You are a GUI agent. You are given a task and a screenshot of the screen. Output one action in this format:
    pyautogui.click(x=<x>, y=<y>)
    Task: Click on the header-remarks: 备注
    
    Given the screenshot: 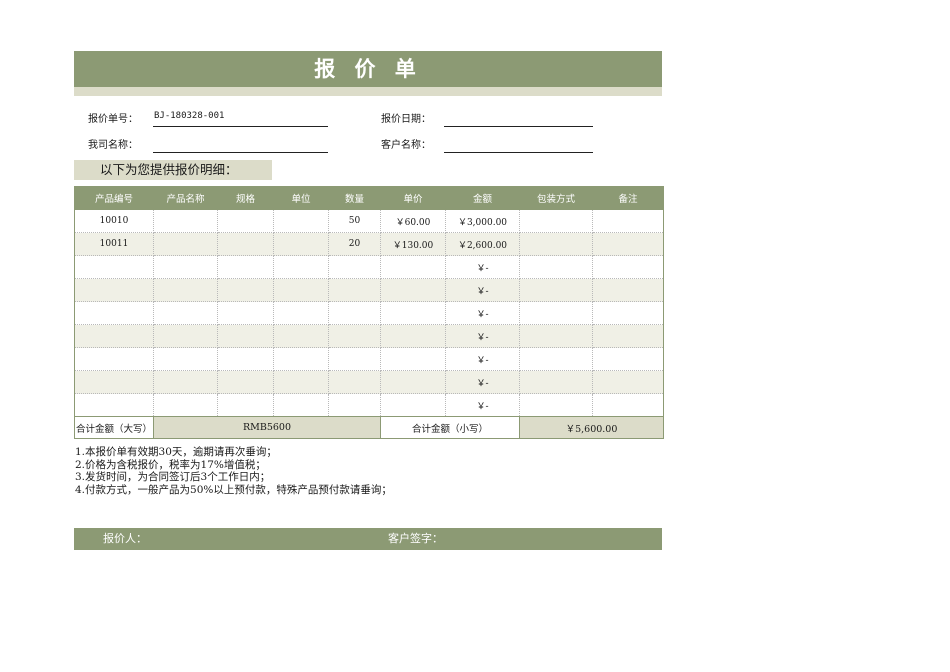 What is the action you would take?
    pyautogui.click(x=628, y=198)
    